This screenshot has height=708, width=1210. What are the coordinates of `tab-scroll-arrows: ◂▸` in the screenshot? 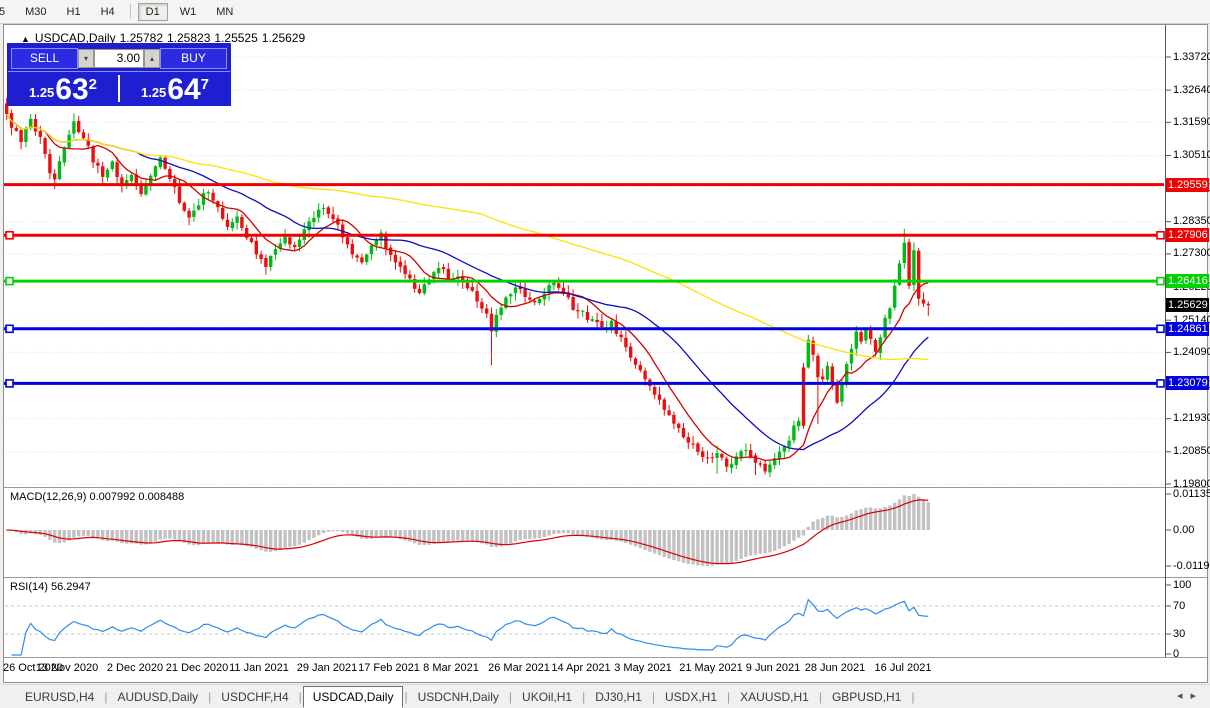 It's located at (1190, 695).